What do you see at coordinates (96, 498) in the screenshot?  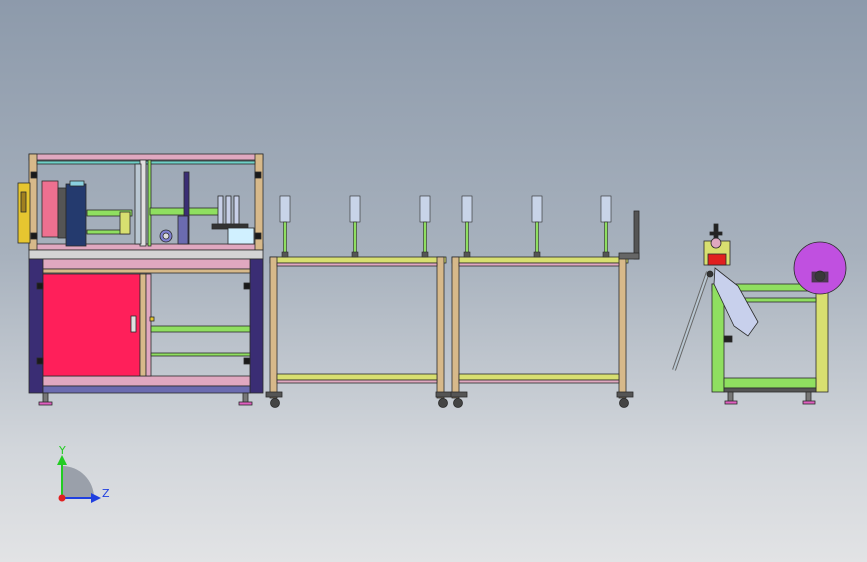 I see `z-axis-arrowhead` at bounding box center [96, 498].